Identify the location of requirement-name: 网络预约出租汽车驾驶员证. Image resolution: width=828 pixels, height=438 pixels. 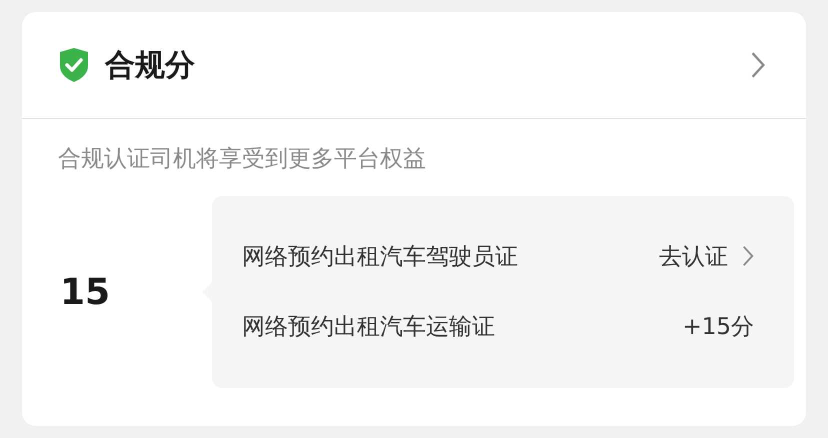
(380, 257).